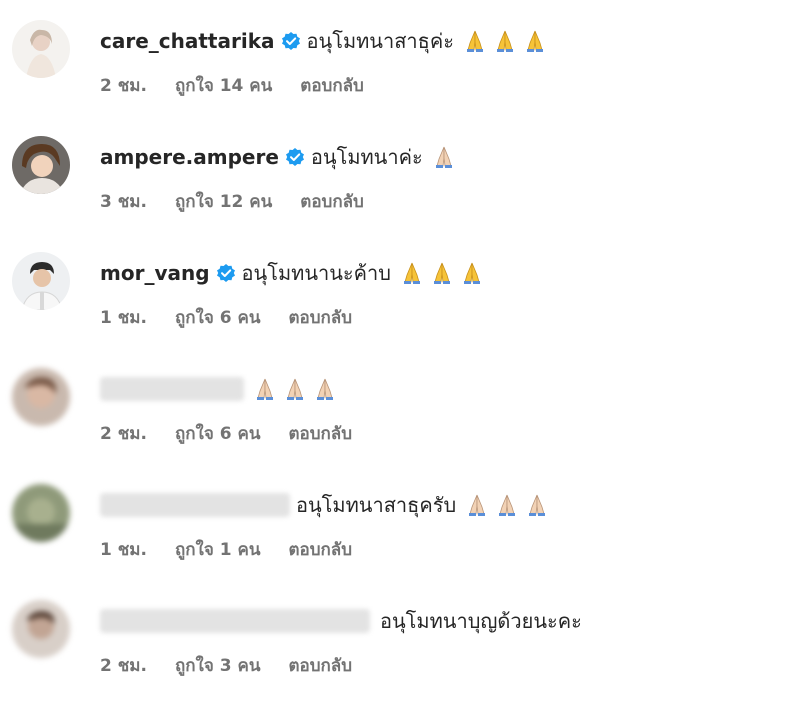  Describe the element at coordinates (218, 549) in the screenshot. I see `like-count: ถูกใจ 1 คน` at that location.